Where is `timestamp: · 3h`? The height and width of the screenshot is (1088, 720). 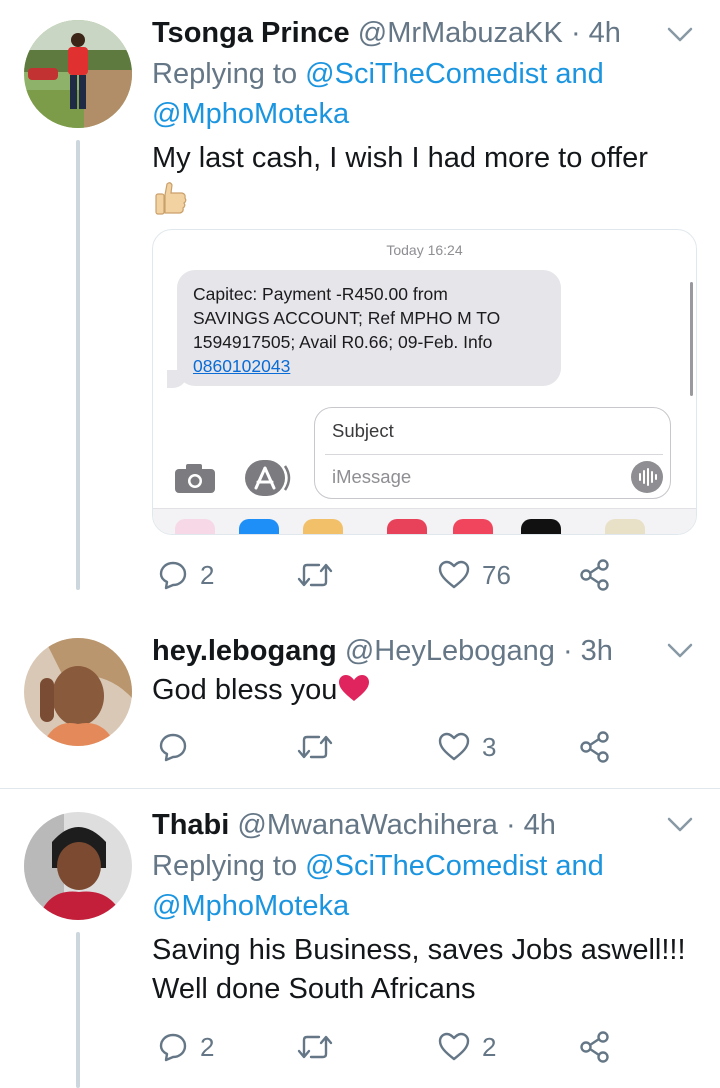
timestamp: · 3h is located at coordinates (588, 651).